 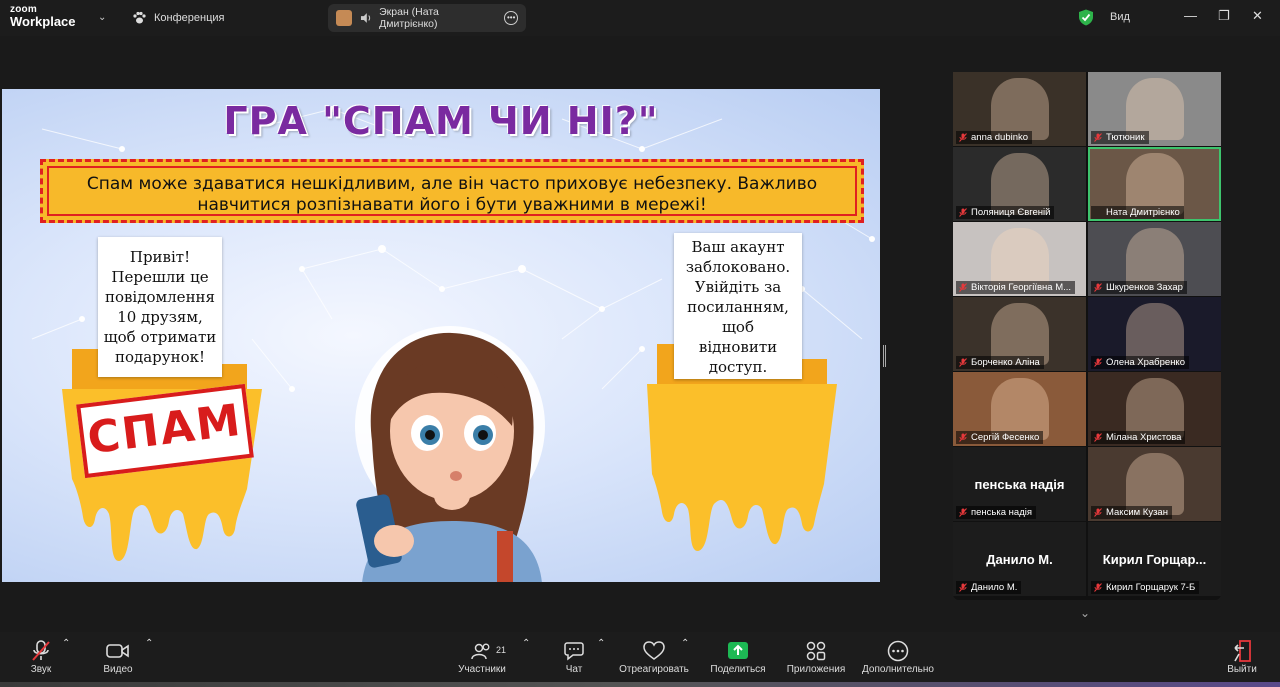 I want to click on participants-icon, so click(x=480, y=651).